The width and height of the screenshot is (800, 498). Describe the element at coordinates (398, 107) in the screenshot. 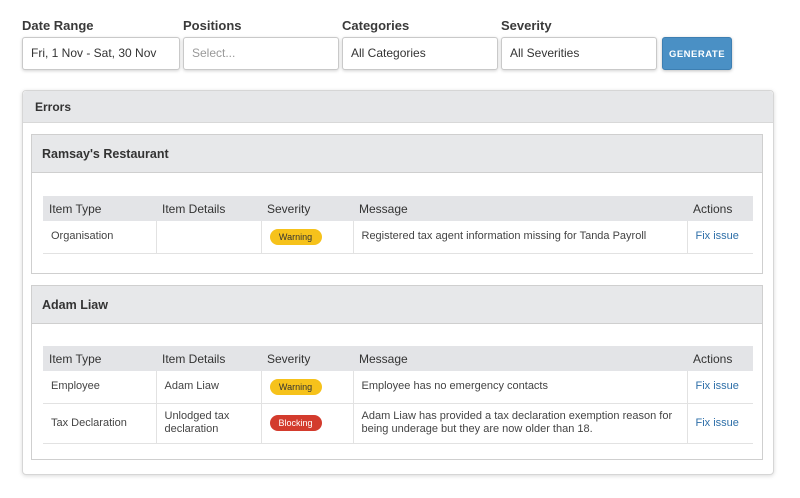

I see `errors-panel-title: Errors` at that location.